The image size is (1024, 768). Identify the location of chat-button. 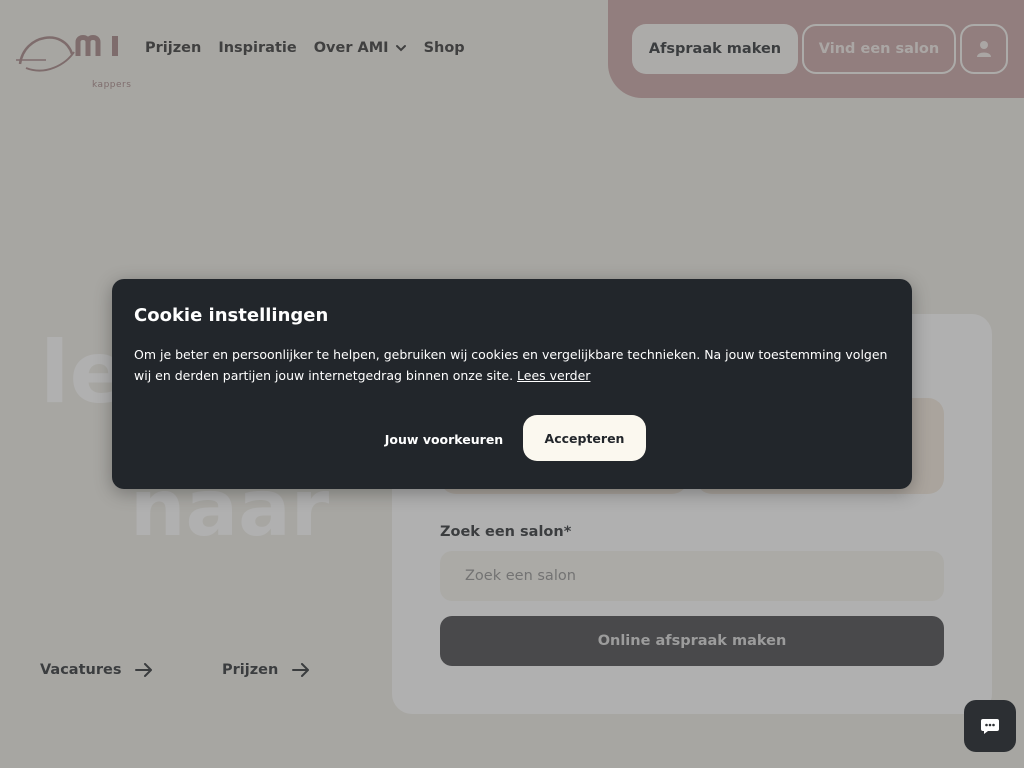
(990, 726).